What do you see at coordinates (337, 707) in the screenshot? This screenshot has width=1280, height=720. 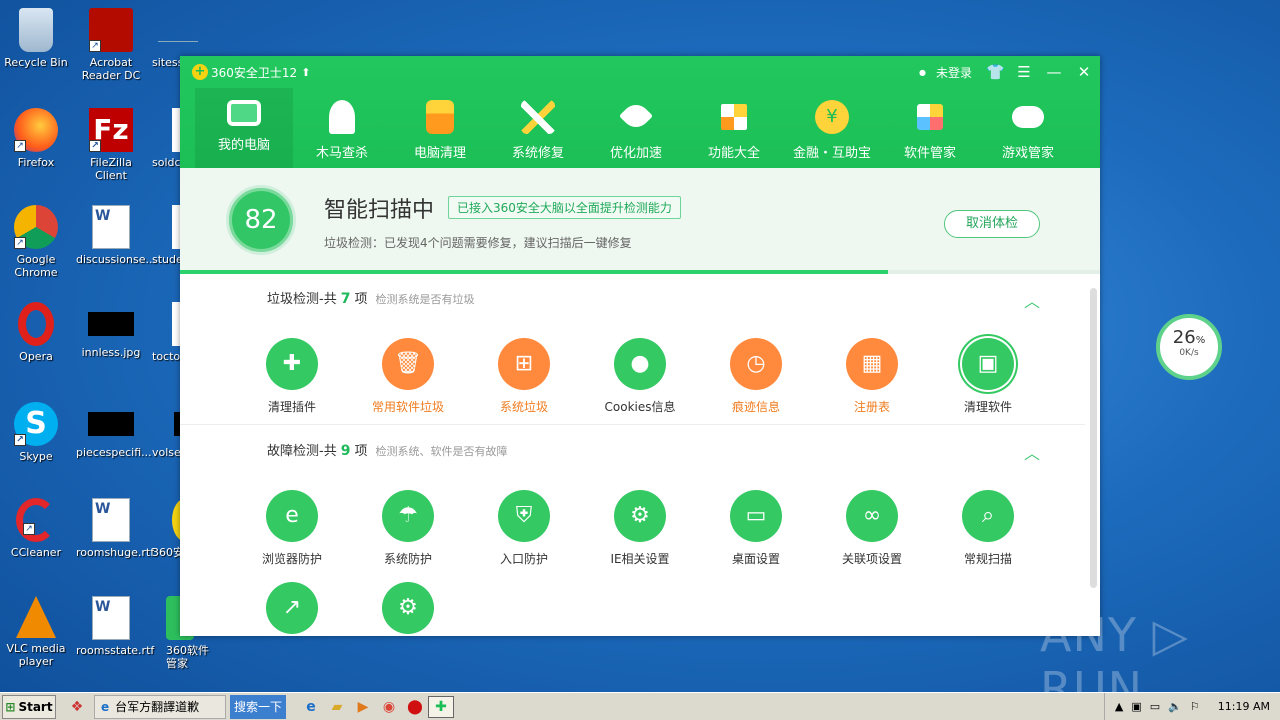 I see `folder-icon: ▰` at bounding box center [337, 707].